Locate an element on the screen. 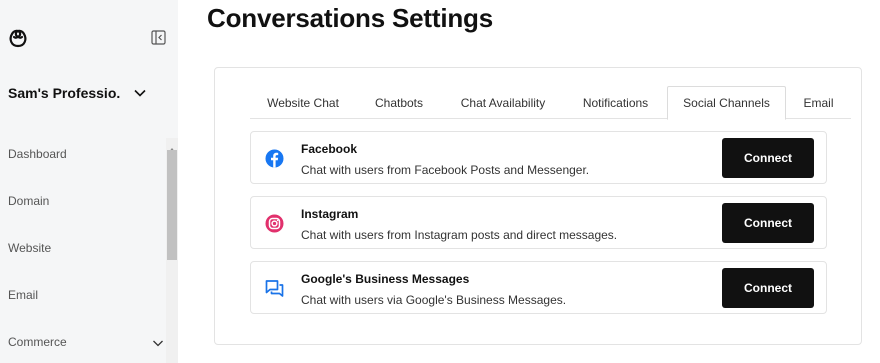 The image size is (880, 363). sidebar-scrollbar is located at coordinates (172, 250).